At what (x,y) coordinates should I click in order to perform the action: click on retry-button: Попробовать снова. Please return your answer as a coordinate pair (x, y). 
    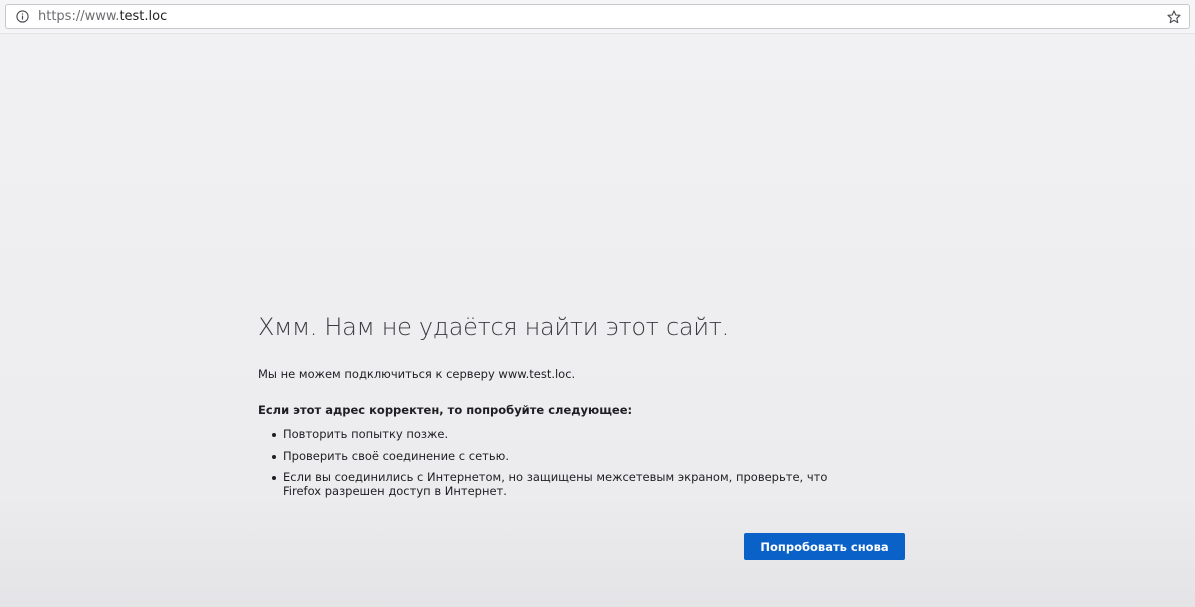
    Looking at the image, I should click on (824, 546).